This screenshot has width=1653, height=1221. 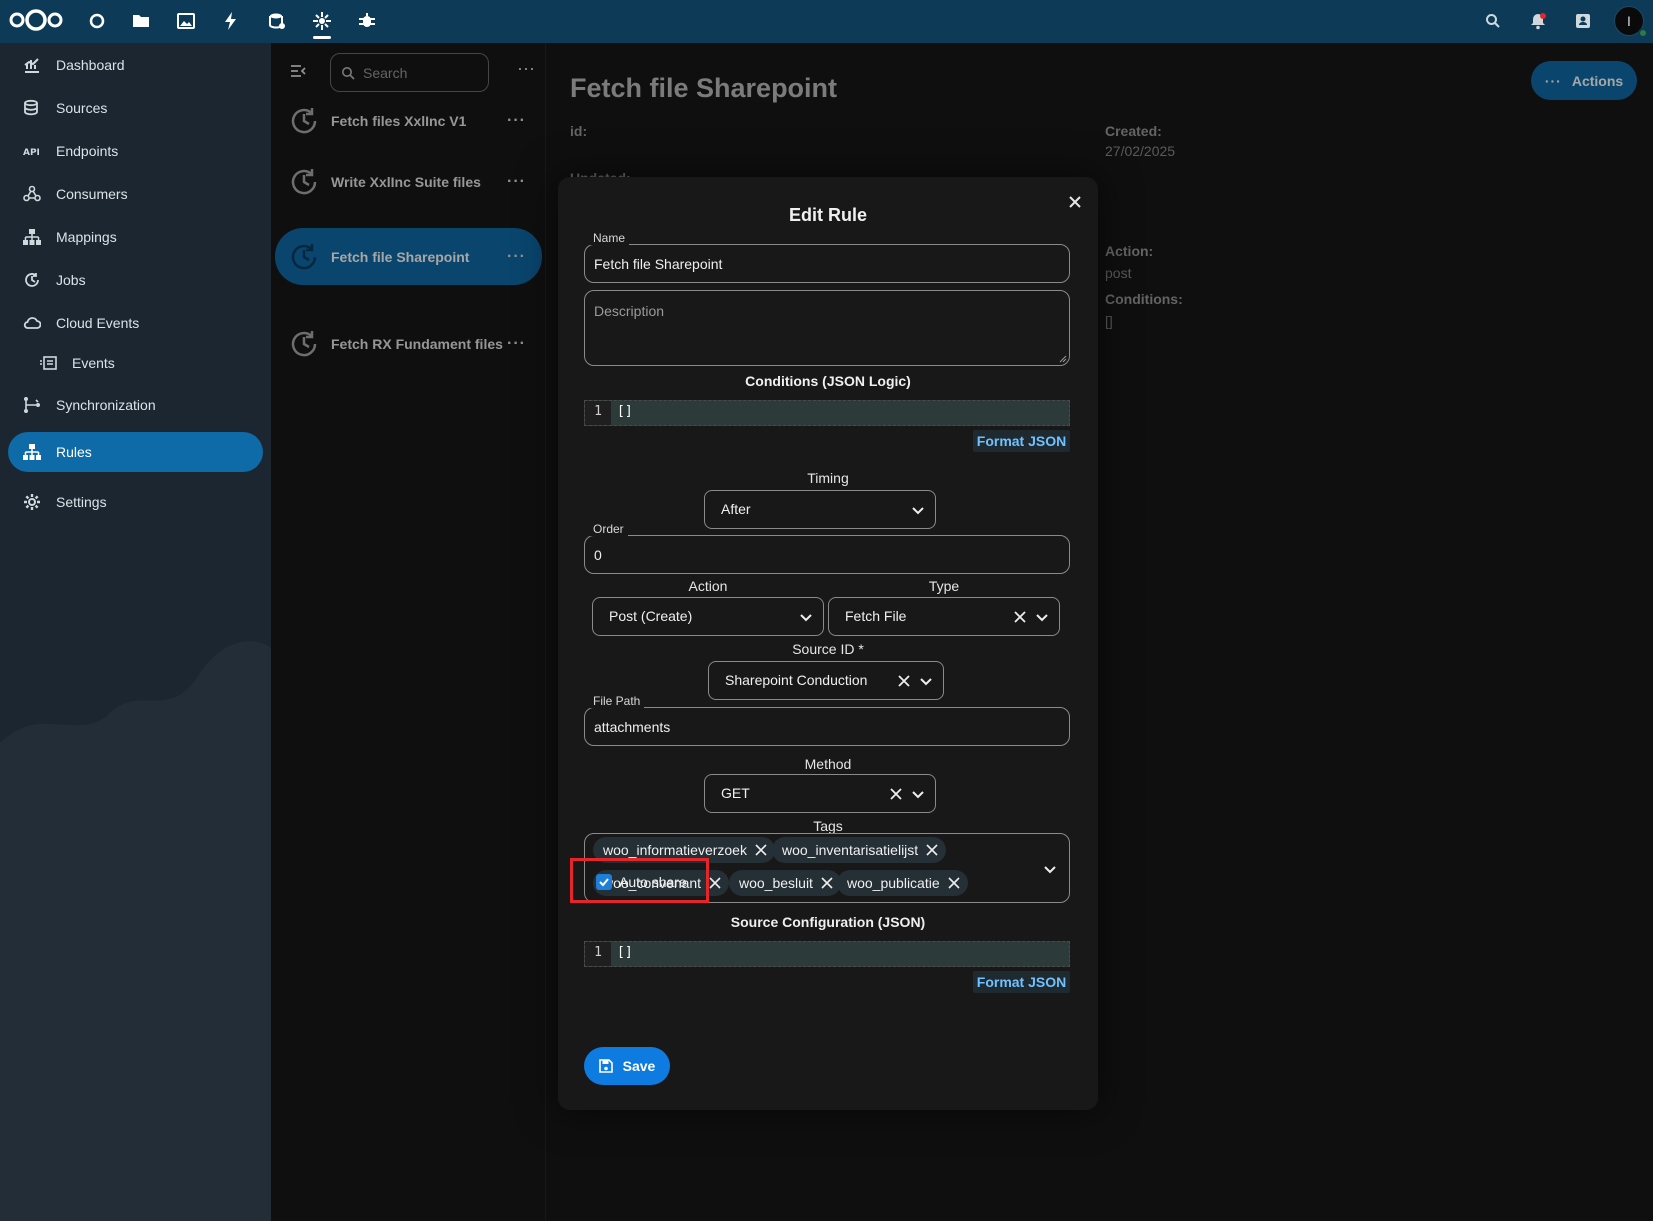 I want to click on nav-item-label: Events, so click(x=93, y=363).